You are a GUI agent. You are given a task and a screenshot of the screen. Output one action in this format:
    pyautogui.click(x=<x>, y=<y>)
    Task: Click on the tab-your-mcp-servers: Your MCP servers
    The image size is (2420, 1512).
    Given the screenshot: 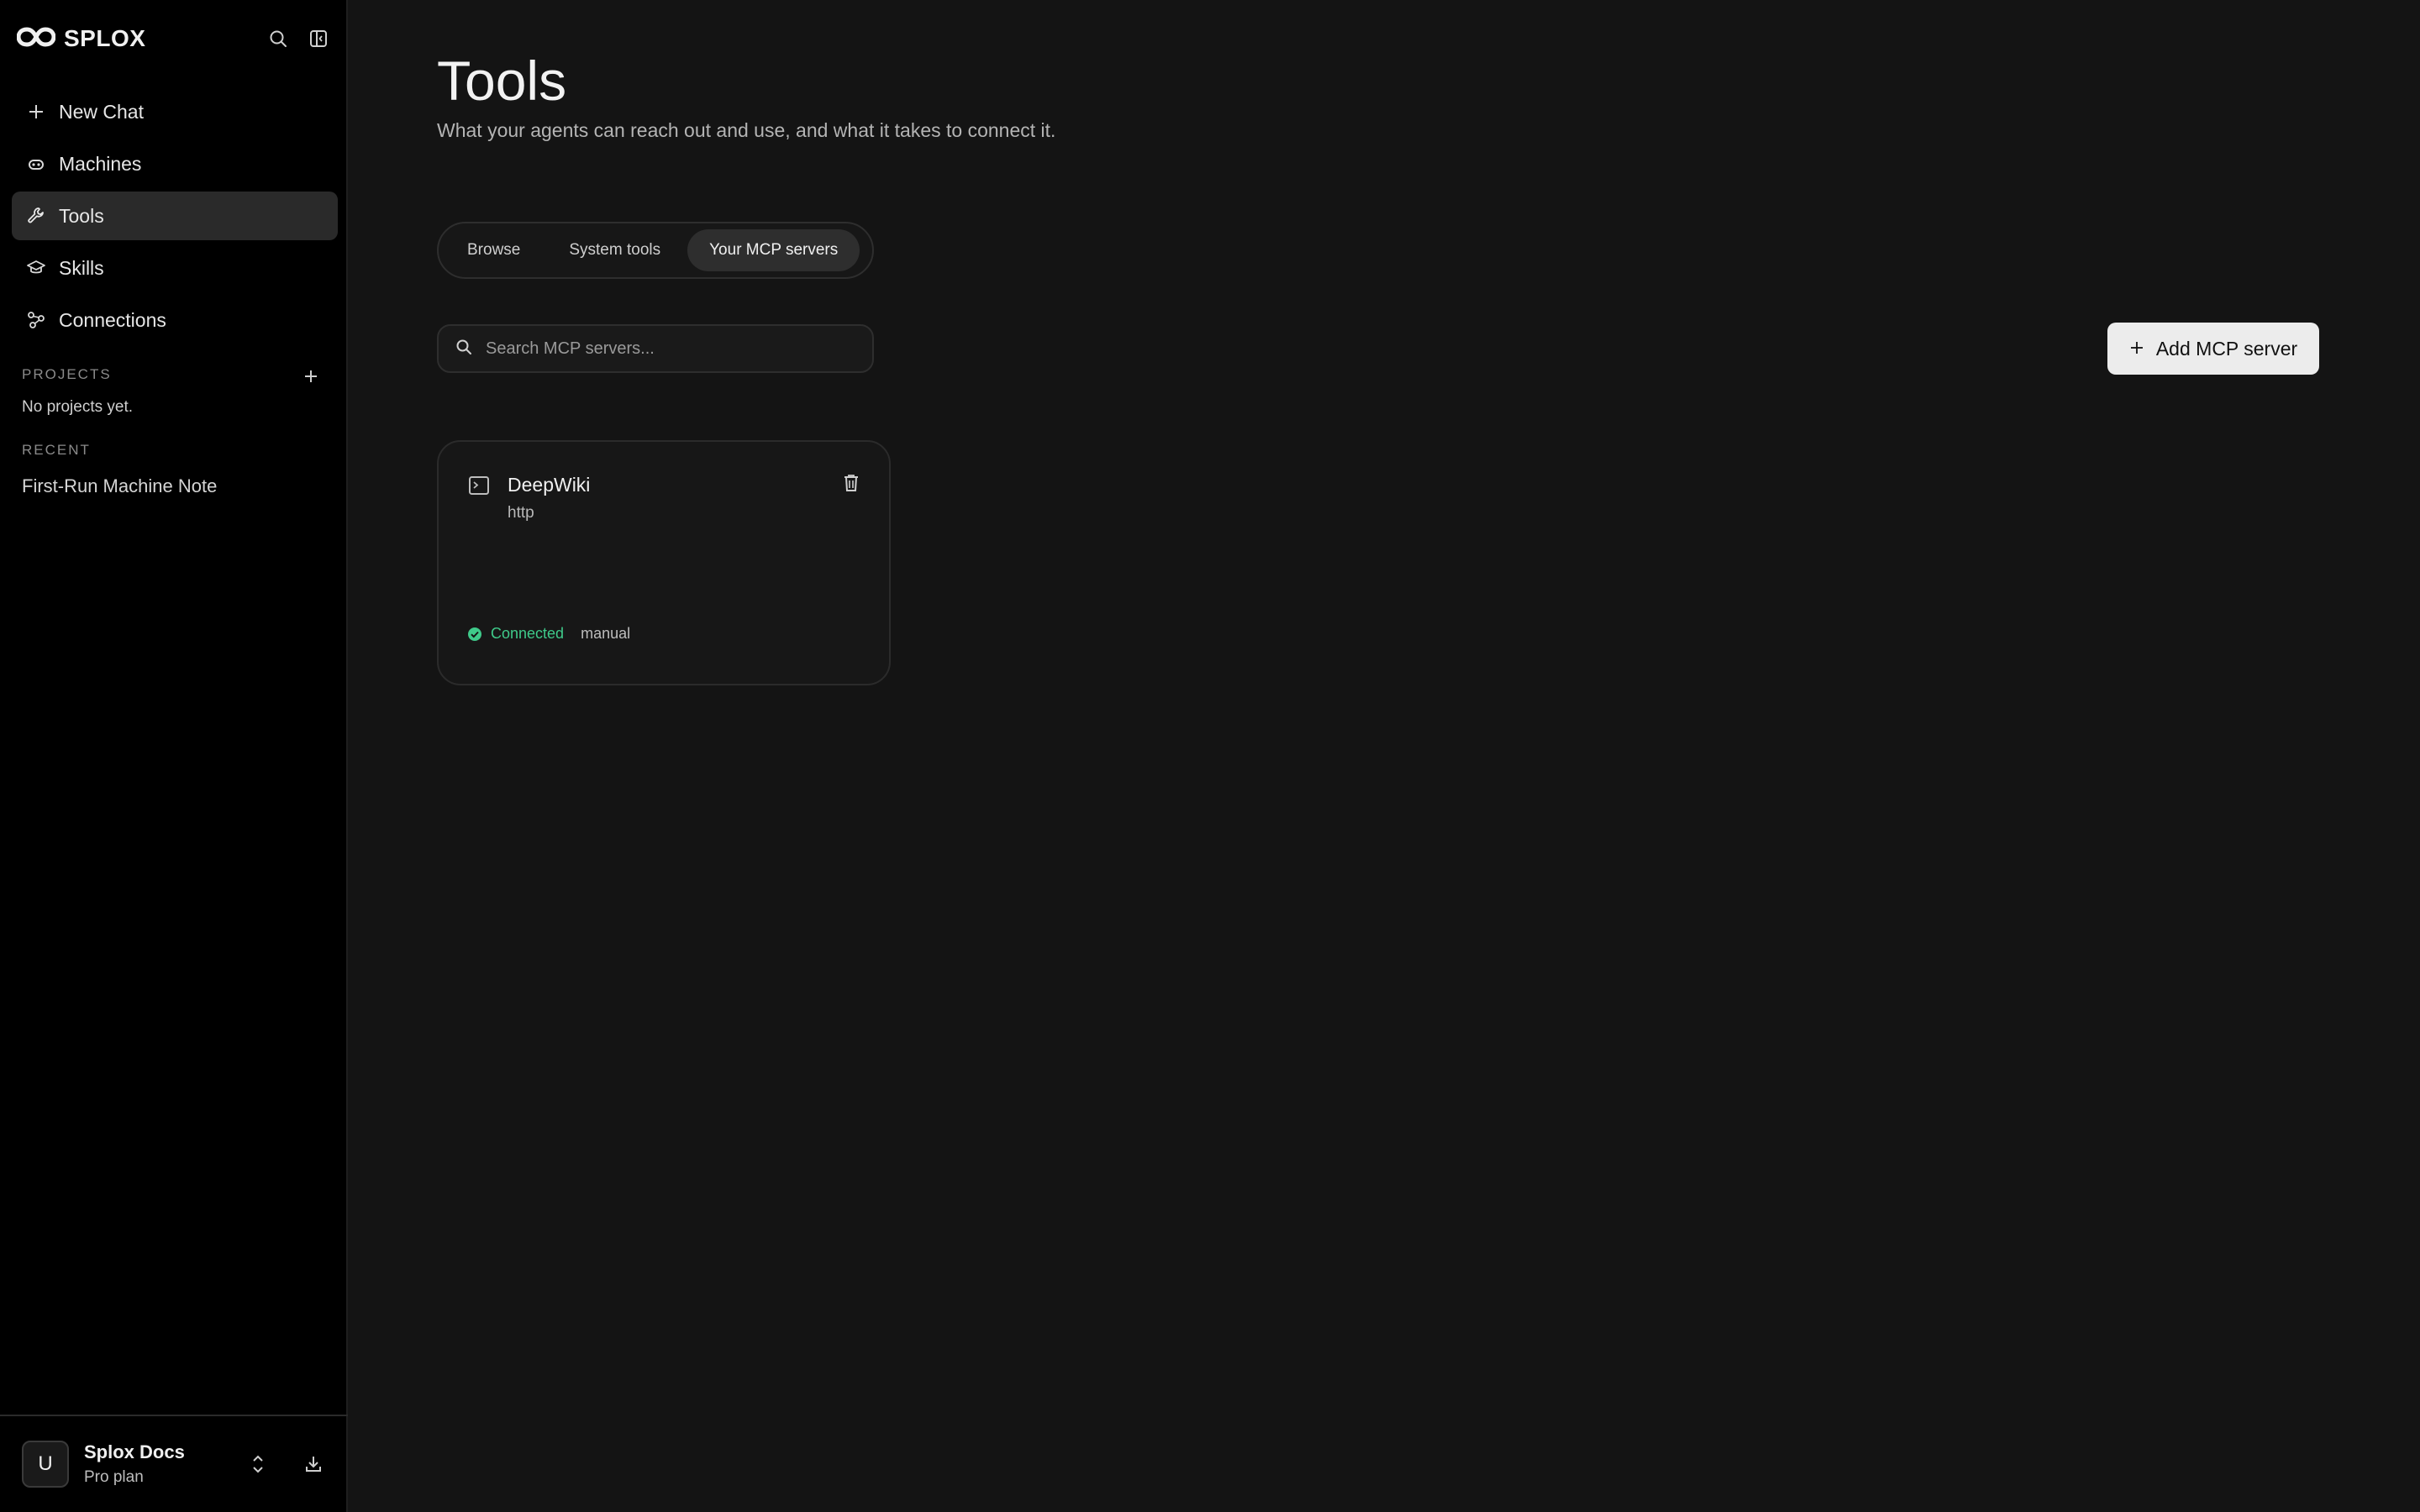 What is the action you would take?
    pyautogui.click(x=773, y=250)
    